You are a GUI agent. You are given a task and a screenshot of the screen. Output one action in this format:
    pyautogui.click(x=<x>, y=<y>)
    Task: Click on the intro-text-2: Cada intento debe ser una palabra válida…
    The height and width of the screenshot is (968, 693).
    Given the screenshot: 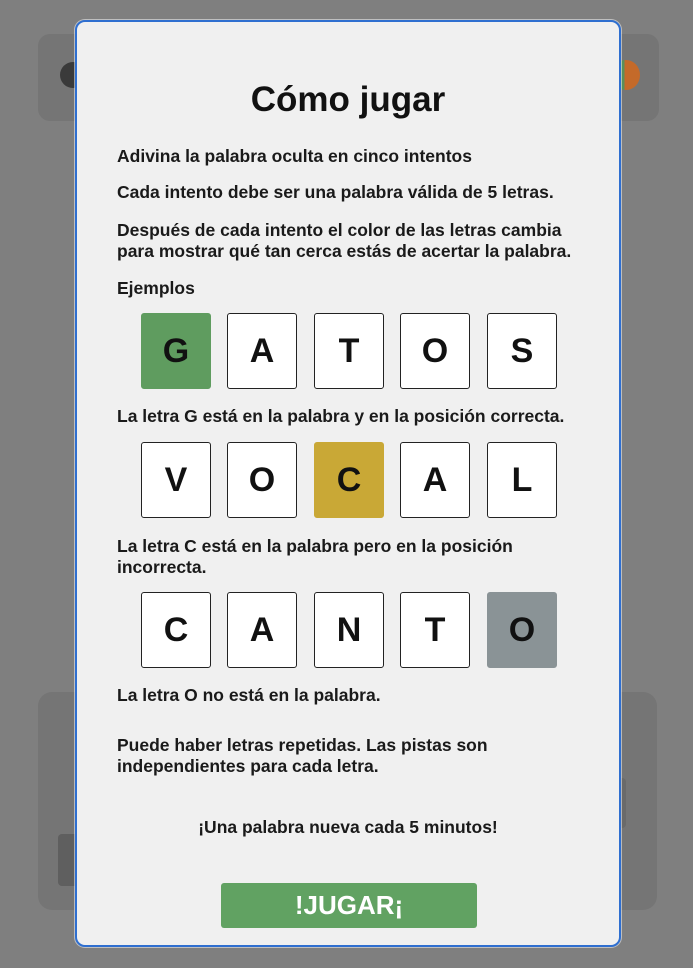 What is the action you would take?
    pyautogui.click(x=335, y=192)
    